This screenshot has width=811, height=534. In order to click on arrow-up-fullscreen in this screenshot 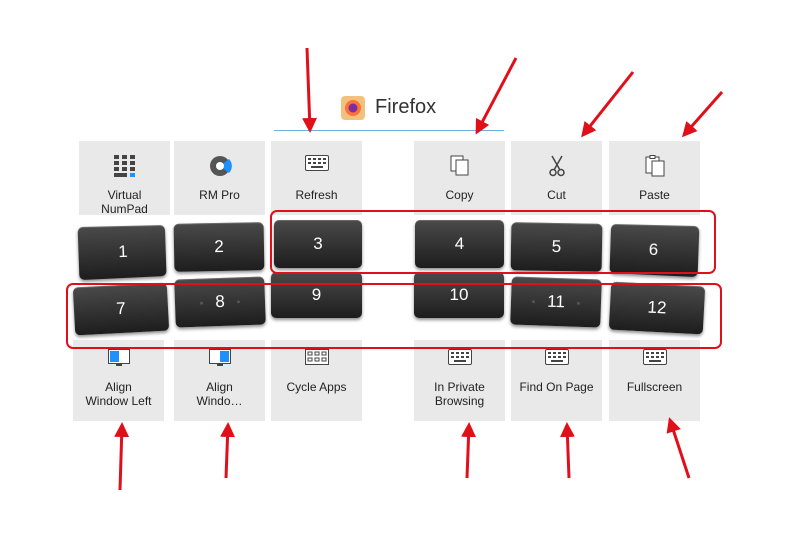, I will do `click(678, 448)`.